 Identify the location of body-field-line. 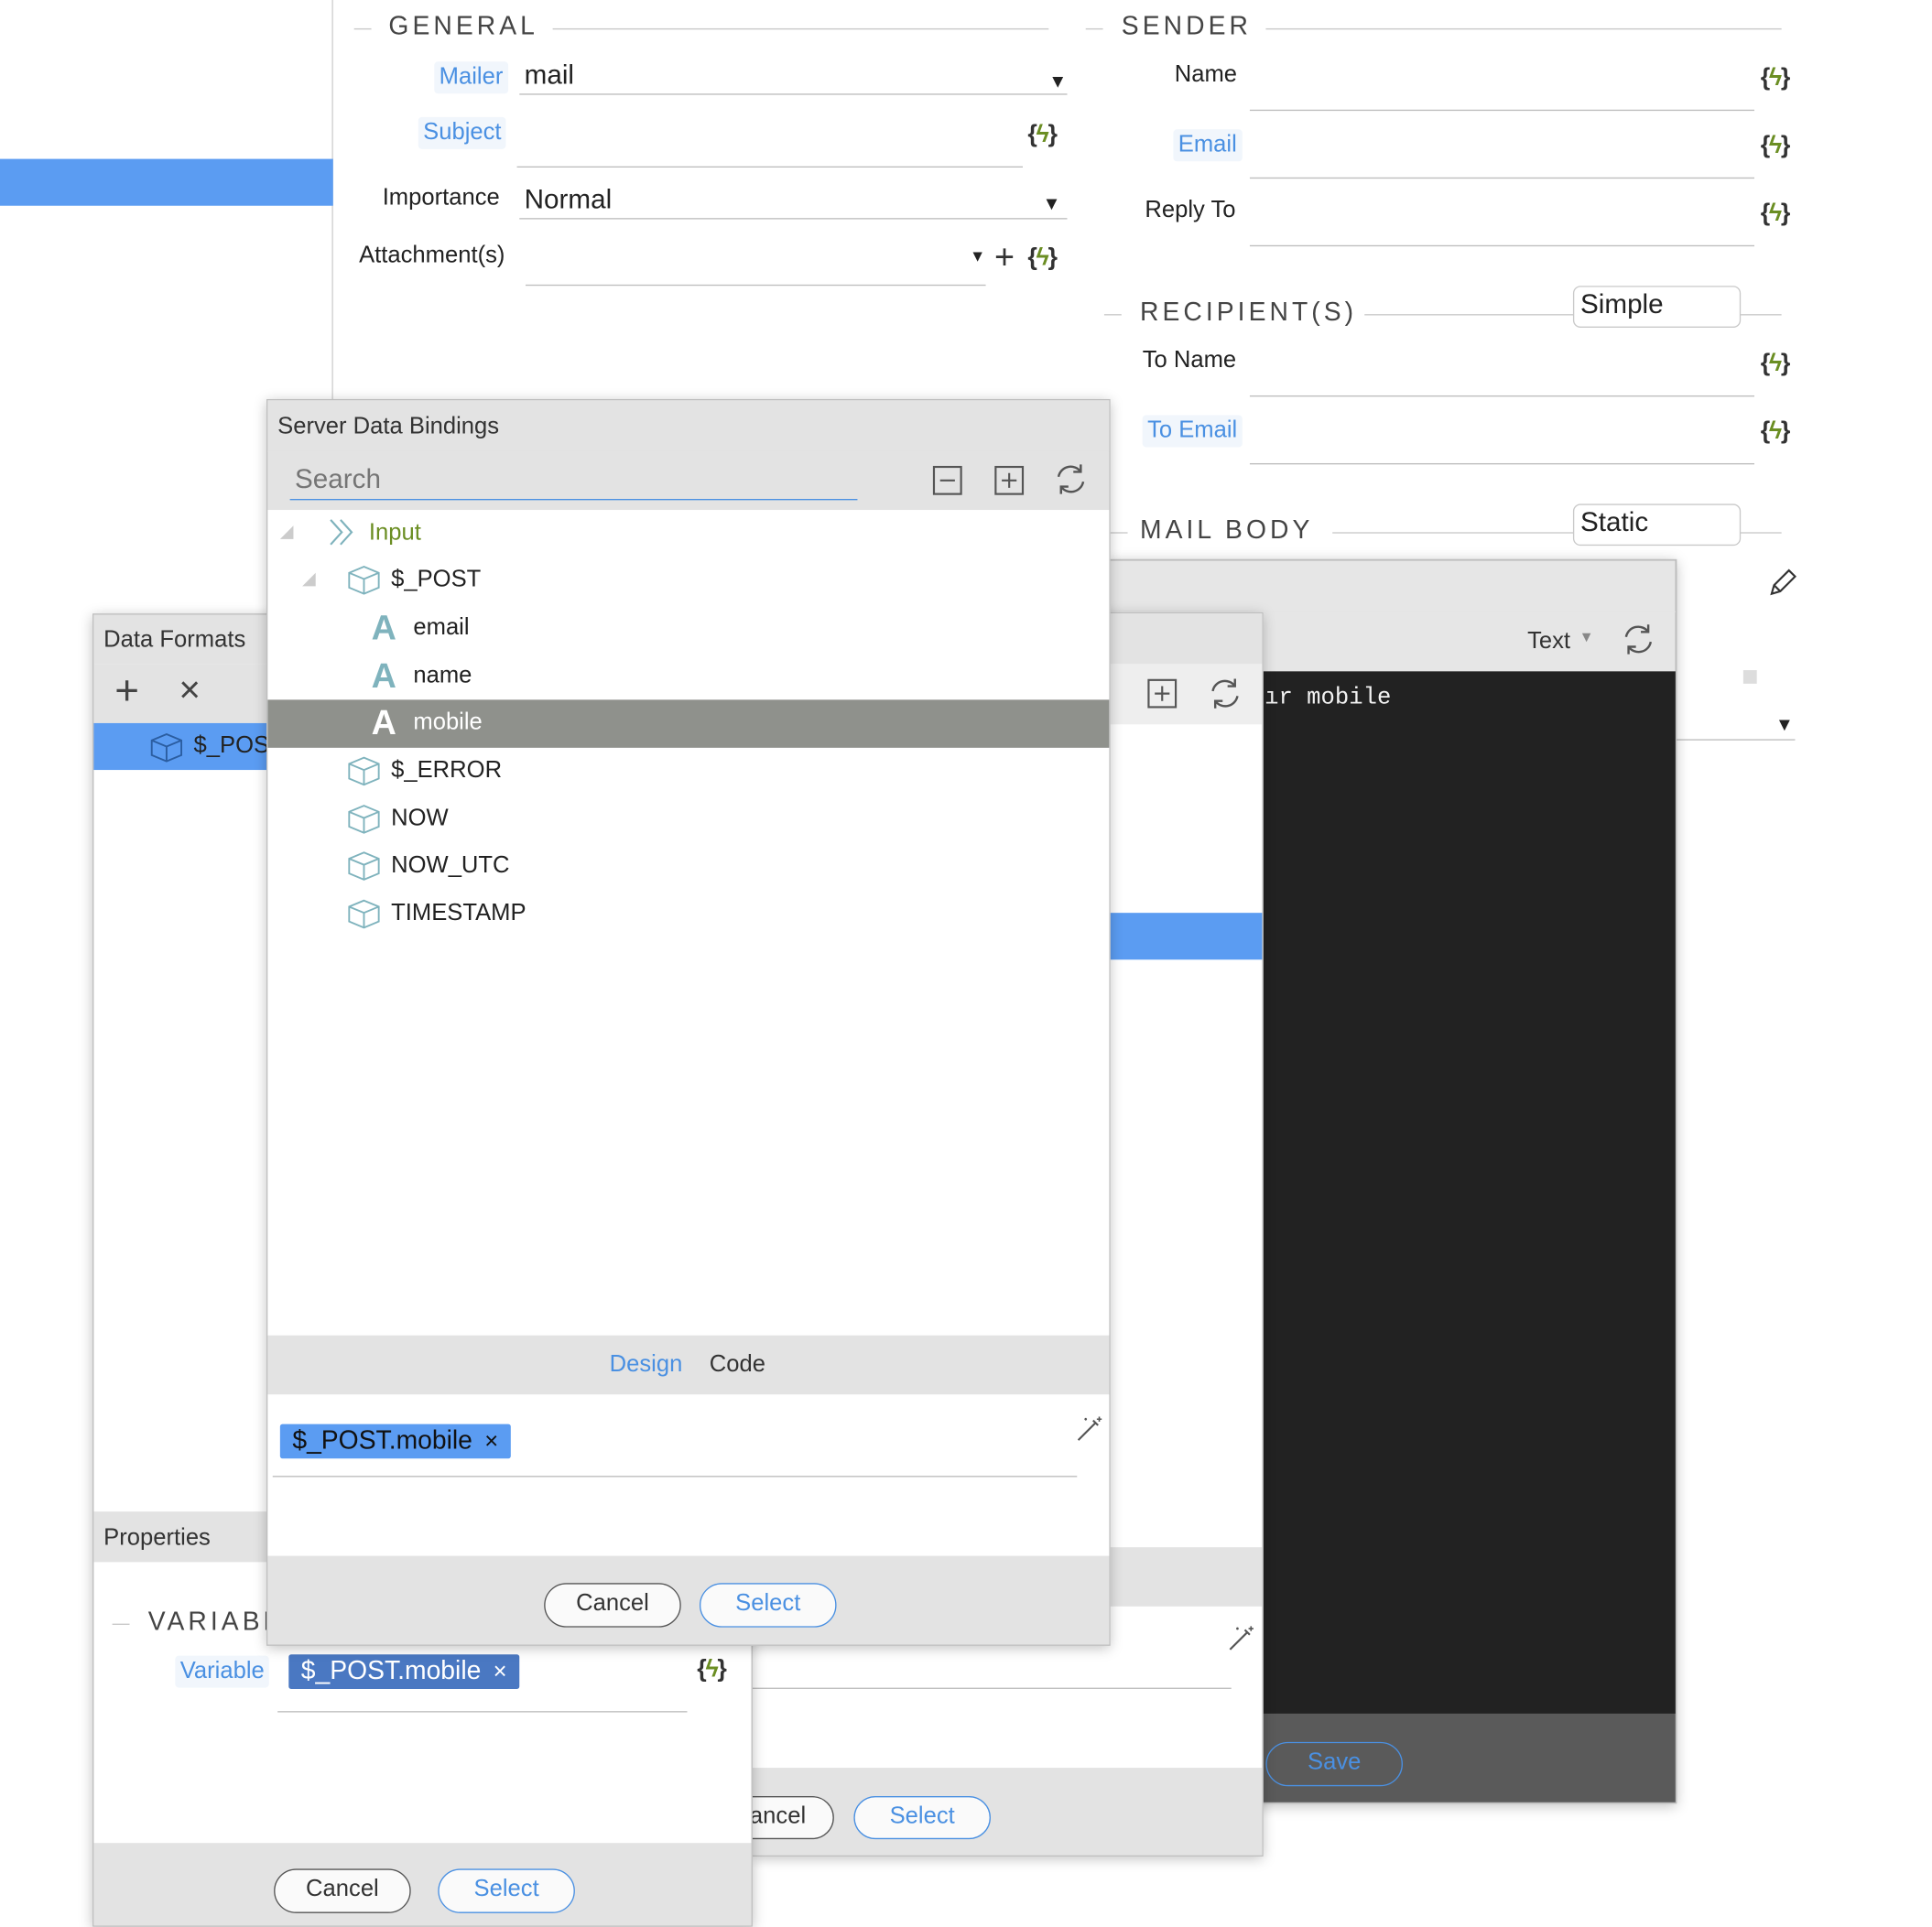
(1735, 740).